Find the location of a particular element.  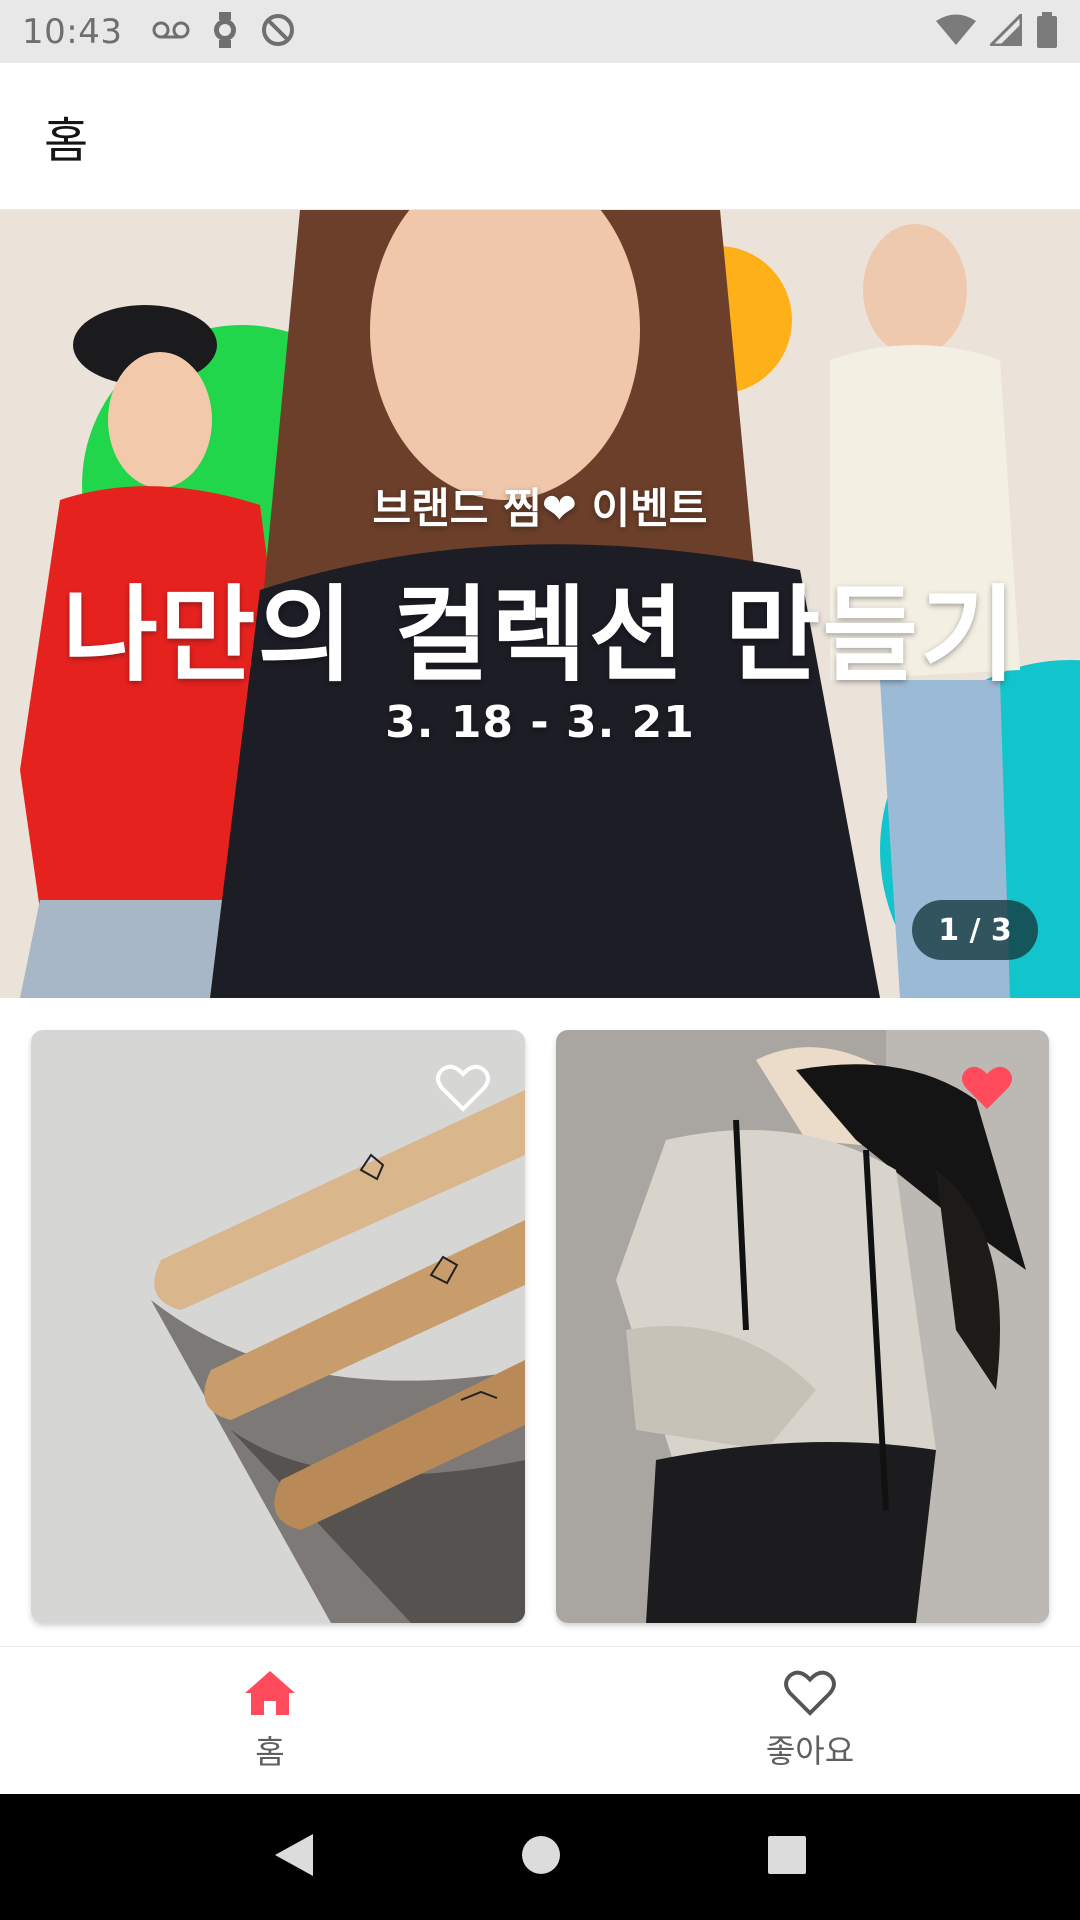

nav-item-likes: 좋아요 is located at coordinates (810, 1720).